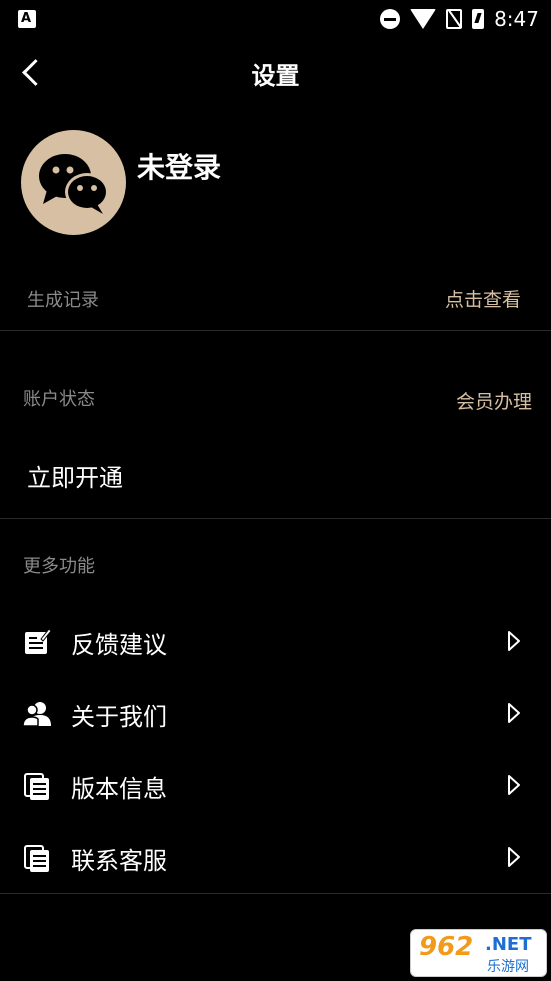  Describe the element at coordinates (275, 858) in the screenshot. I see `menu-item-contact-support: 联系客服` at that location.